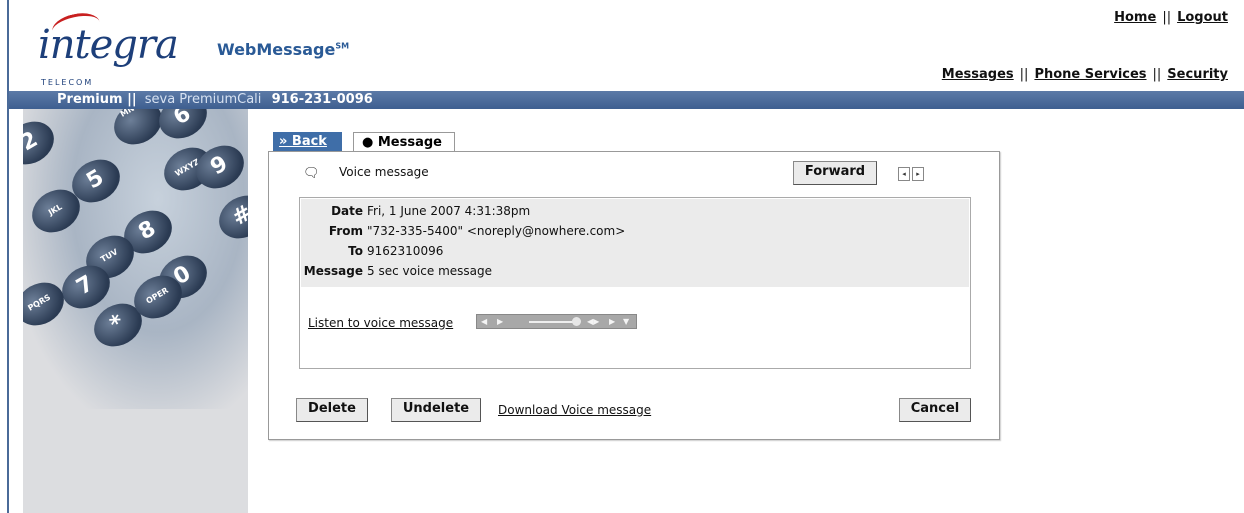 The height and width of the screenshot is (513, 1244). What do you see at coordinates (1197, 74) in the screenshot?
I see `nav-security: Security` at bounding box center [1197, 74].